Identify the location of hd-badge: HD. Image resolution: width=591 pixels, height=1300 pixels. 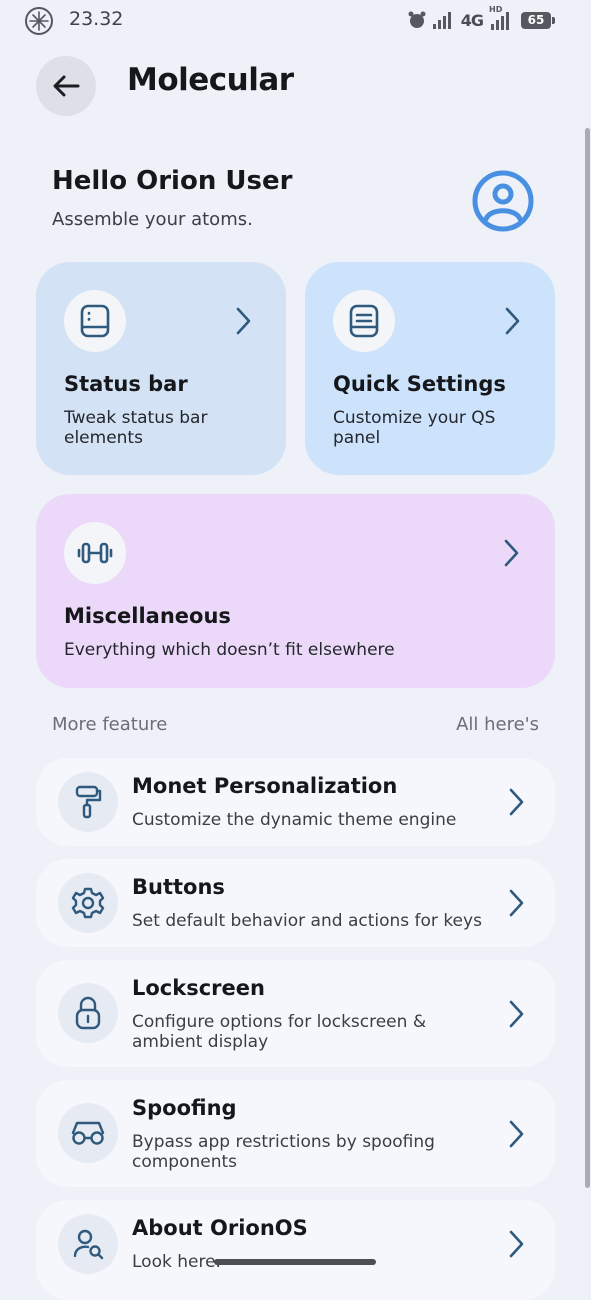
(496, 9).